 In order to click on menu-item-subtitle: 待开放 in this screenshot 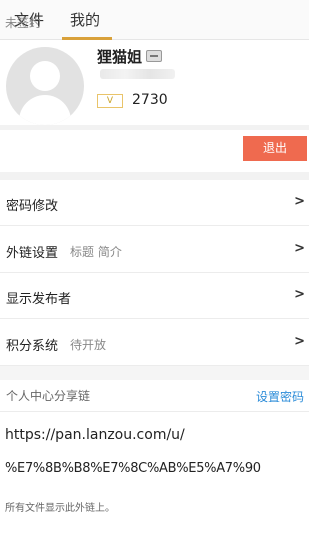, I will do `click(88, 345)`.